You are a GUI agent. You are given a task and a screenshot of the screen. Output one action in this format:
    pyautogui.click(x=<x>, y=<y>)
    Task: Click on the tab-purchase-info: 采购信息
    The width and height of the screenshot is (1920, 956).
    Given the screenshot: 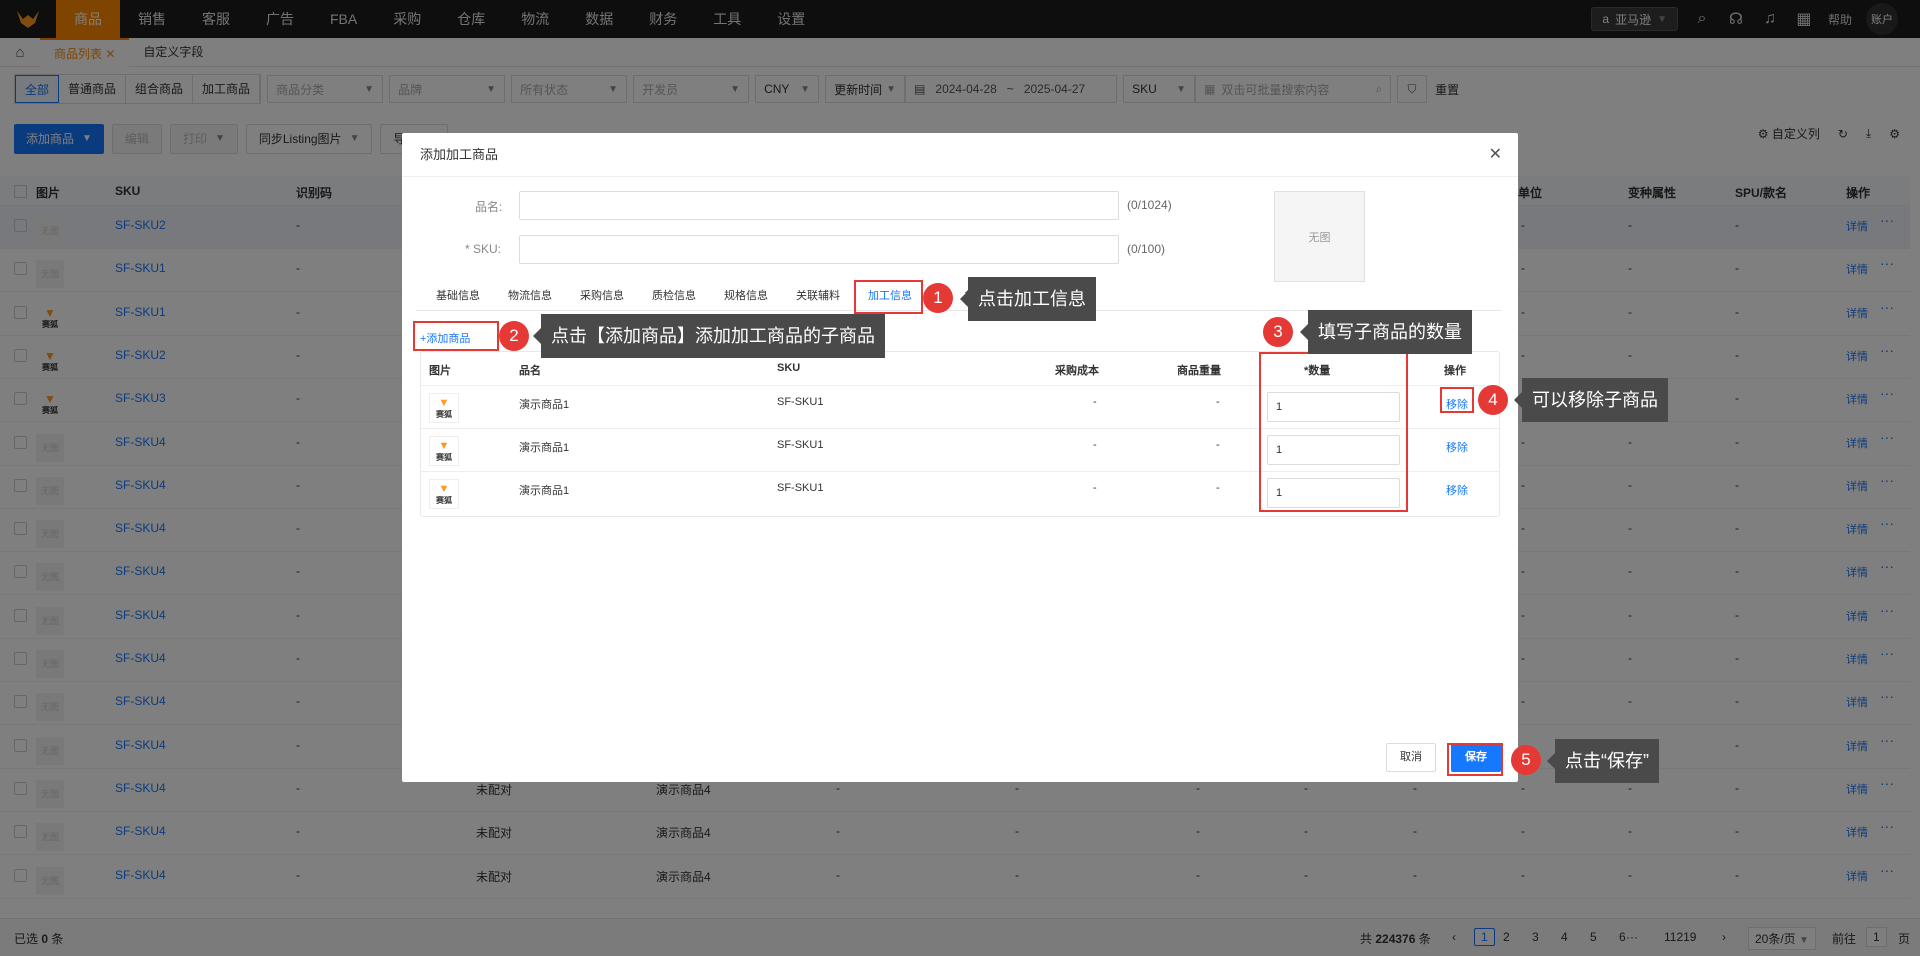 What is the action you would take?
    pyautogui.click(x=602, y=295)
    